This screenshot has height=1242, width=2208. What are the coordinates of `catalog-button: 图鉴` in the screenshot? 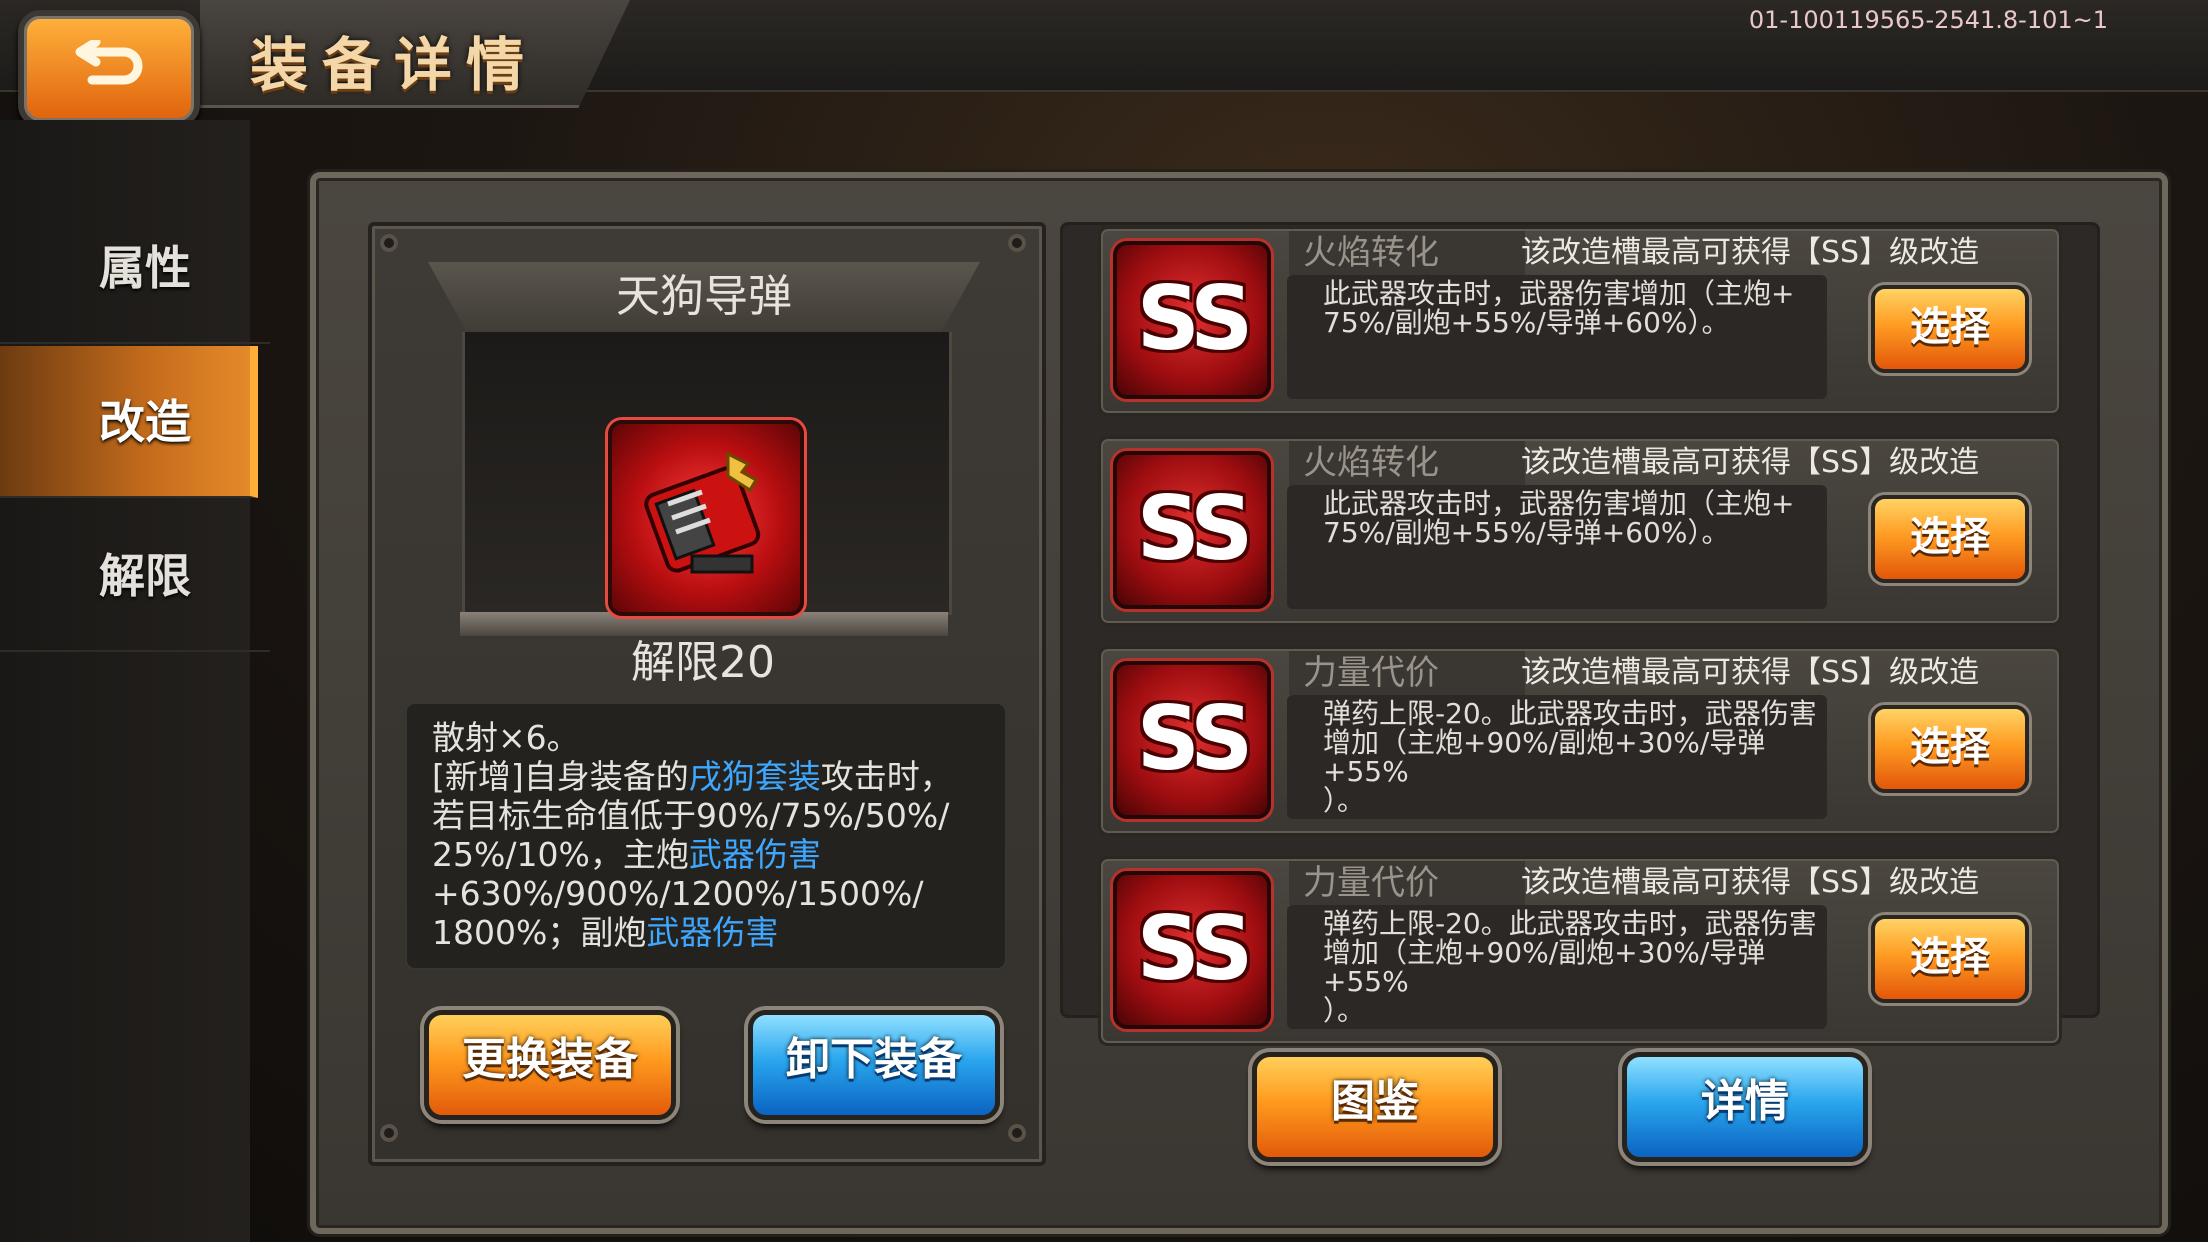 It's located at (1375, 1107).